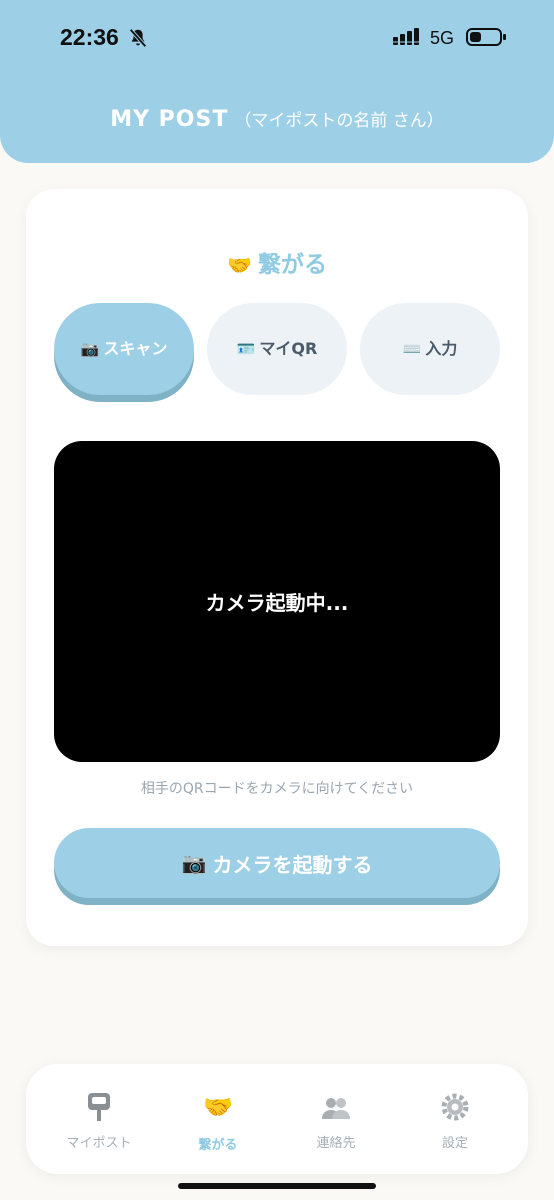  I want to click on section-title: 🤝 繋がる, so click(277, 262).